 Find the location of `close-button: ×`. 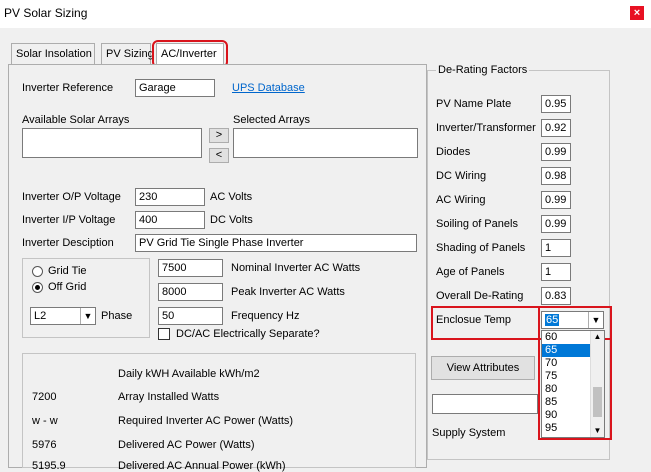

close-button: × is located at coordinates (637, 13).